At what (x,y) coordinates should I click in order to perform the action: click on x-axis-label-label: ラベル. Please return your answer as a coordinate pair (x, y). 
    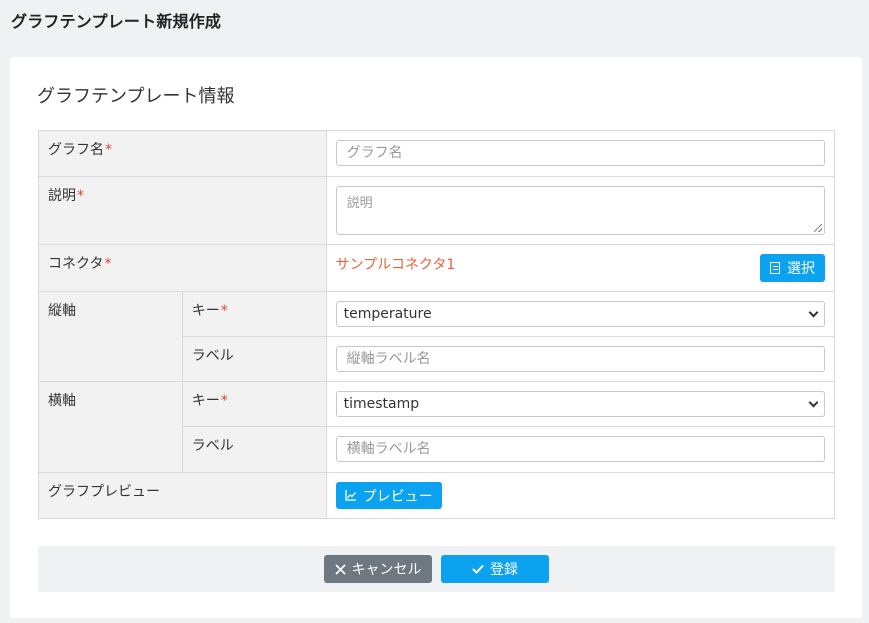
    Looking at the image, I should click on (212, 446).